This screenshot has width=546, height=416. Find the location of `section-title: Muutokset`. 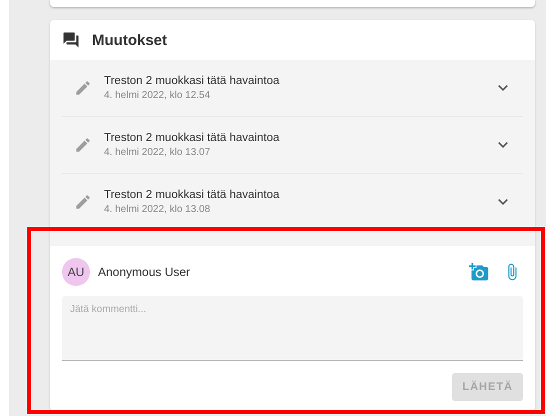

section-title: Muutokset is located at coordinates (129, 40).